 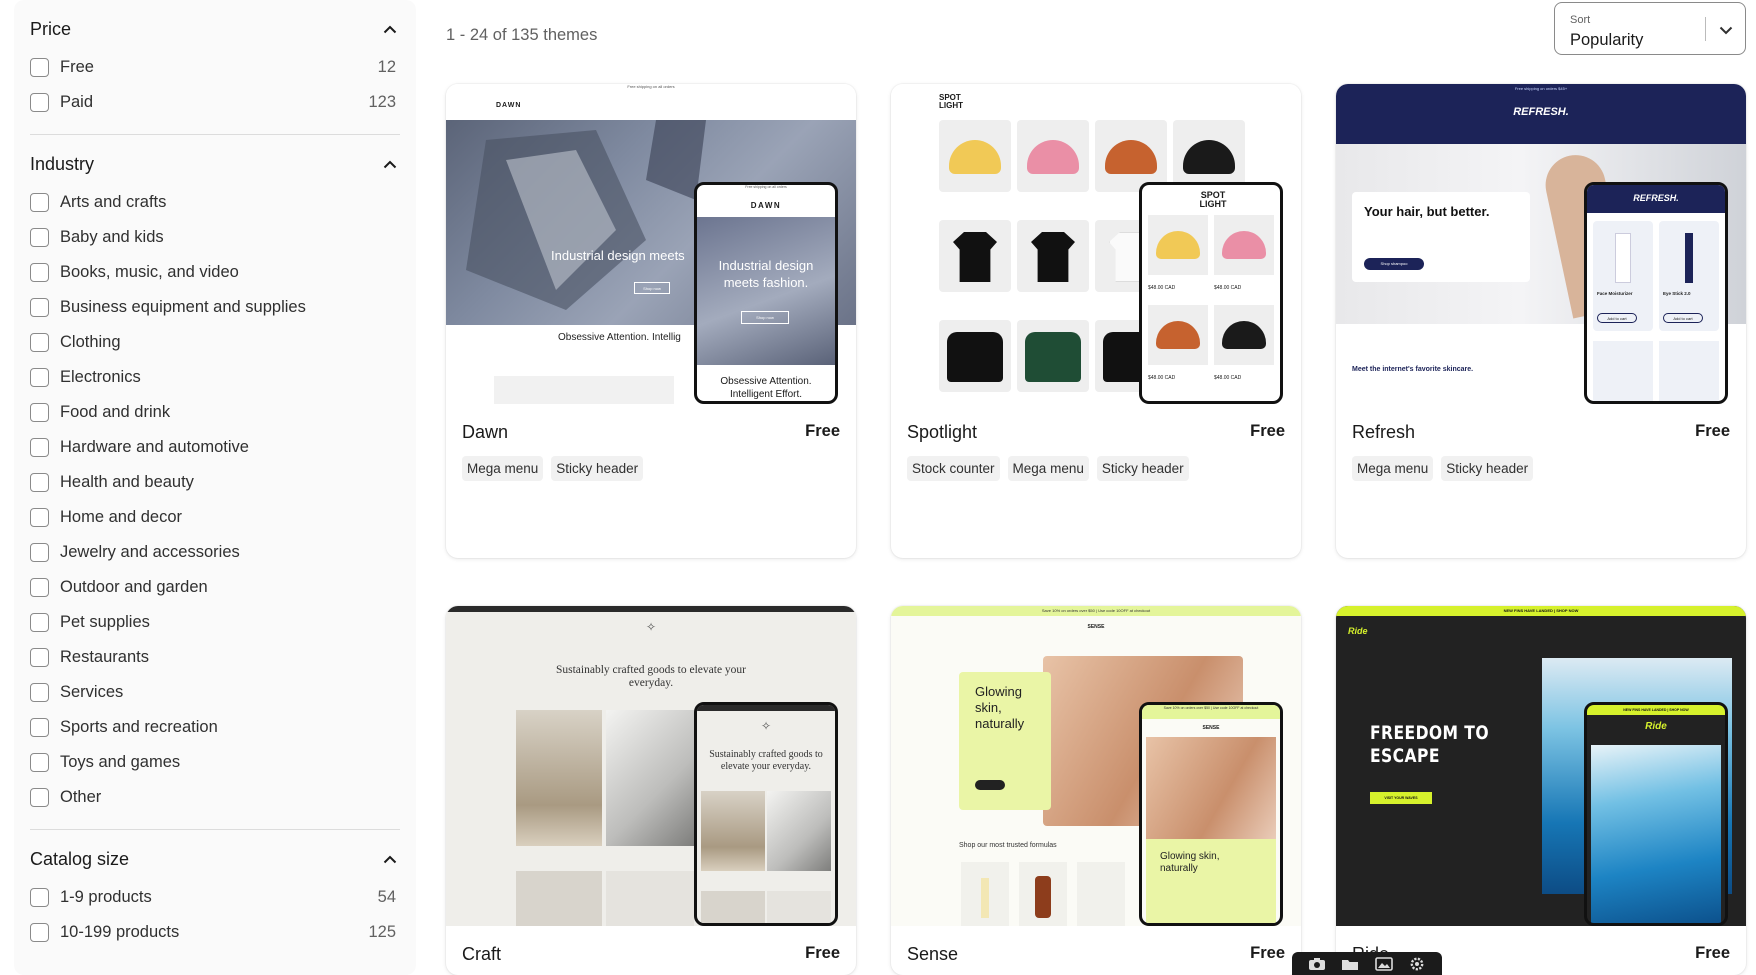 What do you see at coordinates (215, 762) in the screenshot?
I see `industry-option: Toys and games` at bounding box center [215, 762].